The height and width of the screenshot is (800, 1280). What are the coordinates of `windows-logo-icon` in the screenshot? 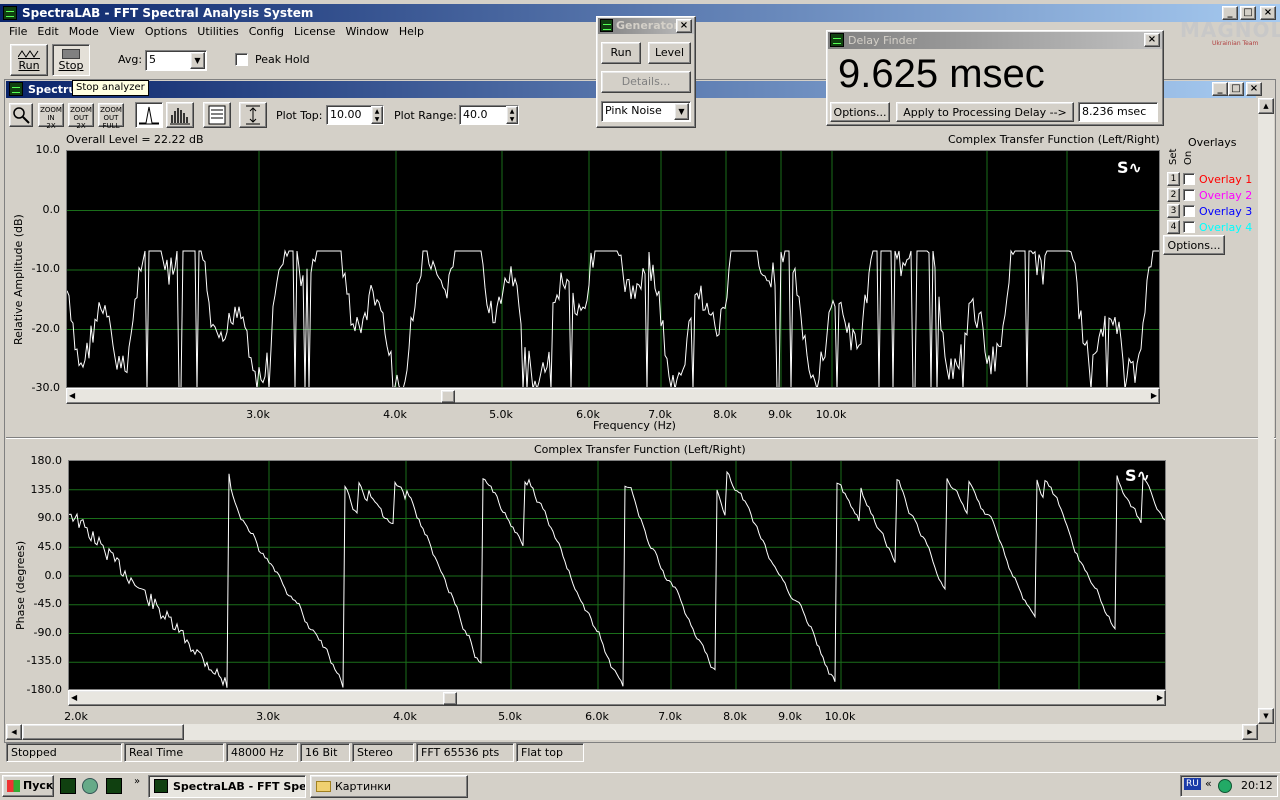 It's located at (13, 786).